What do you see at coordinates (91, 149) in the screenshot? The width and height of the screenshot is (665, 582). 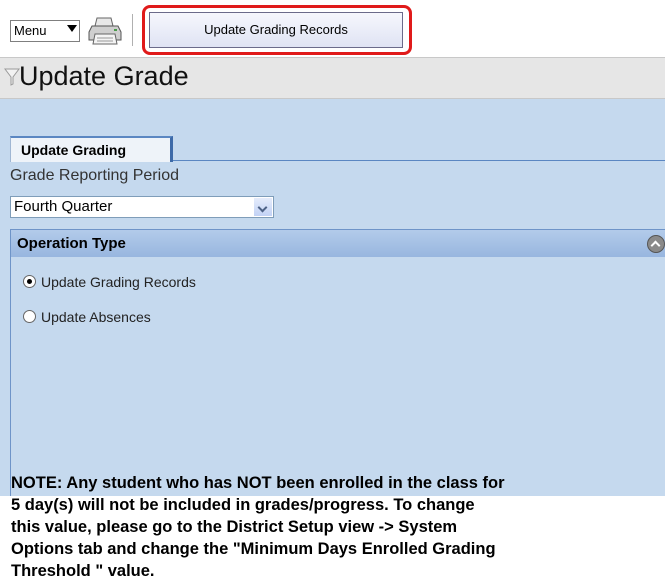 I see `tab-update-grading: Update Grading` at bounding box center [91, 149].